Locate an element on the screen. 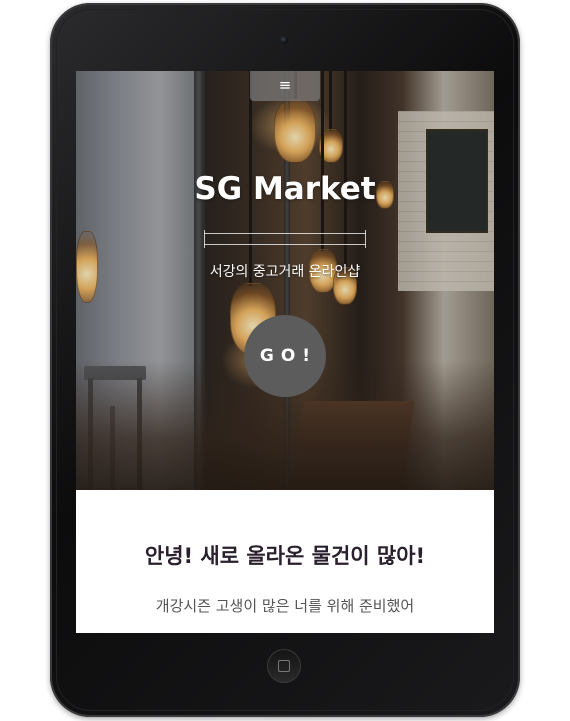 The width and height of the screenshot is (570, 721). home-button-icon is located at coordinates (284, 666).